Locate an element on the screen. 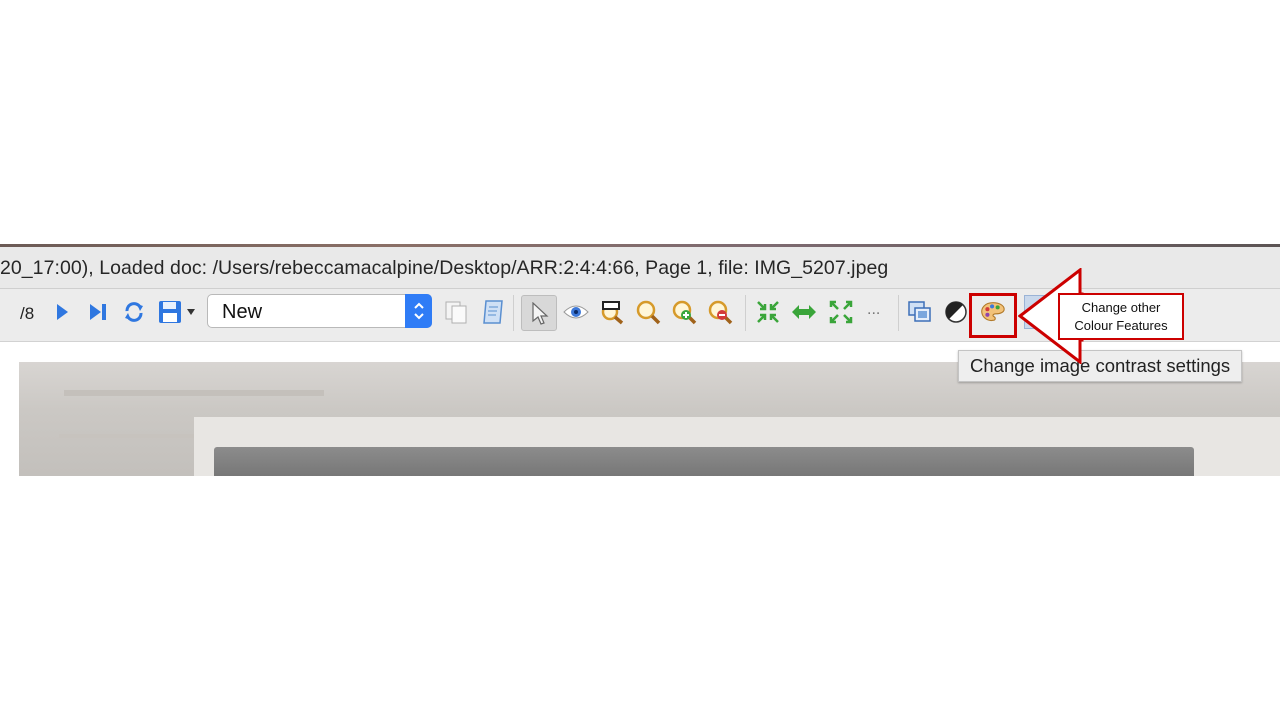  fit-width-icon is located at coordinates (804, 312).